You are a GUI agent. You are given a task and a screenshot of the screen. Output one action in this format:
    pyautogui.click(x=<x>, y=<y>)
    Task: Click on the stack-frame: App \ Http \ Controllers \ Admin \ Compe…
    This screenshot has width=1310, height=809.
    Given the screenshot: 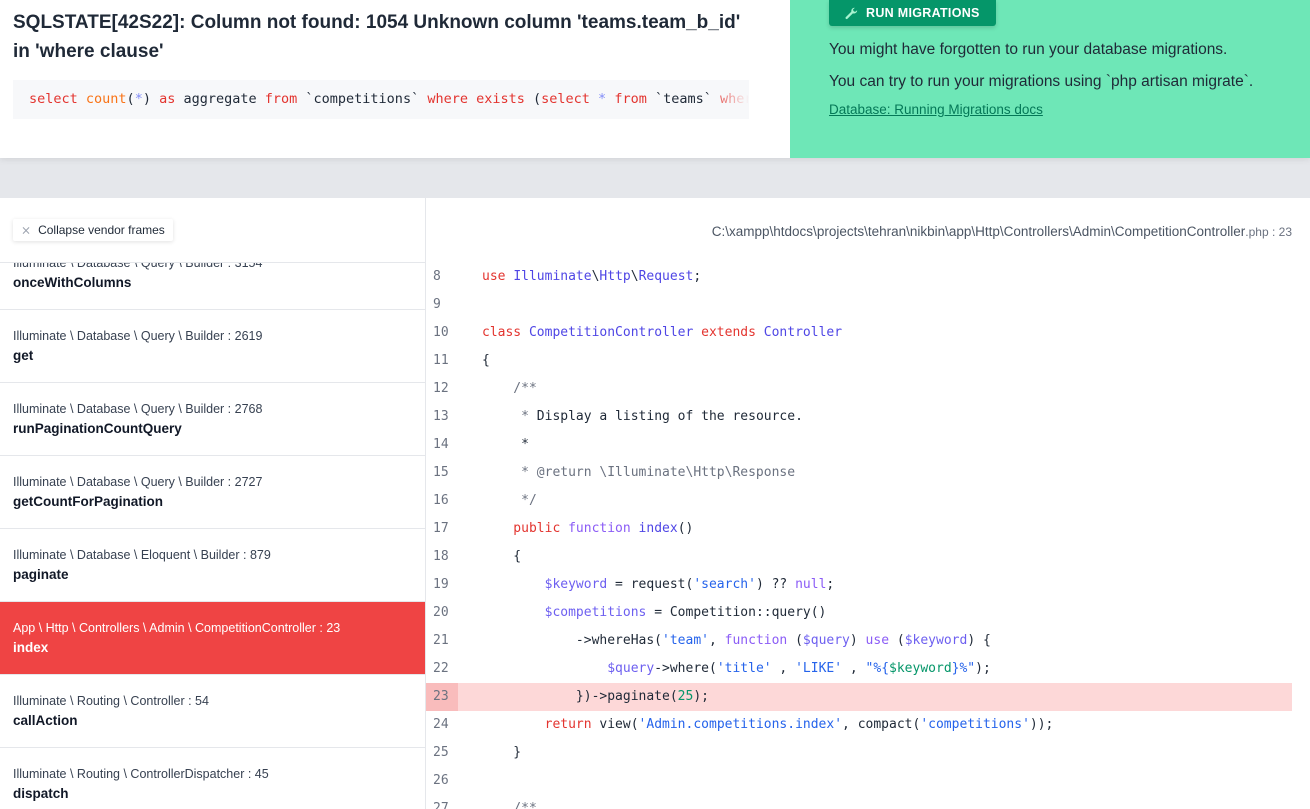 What is the action you would take?
    pyautogui.click(x=212, y=638)
    